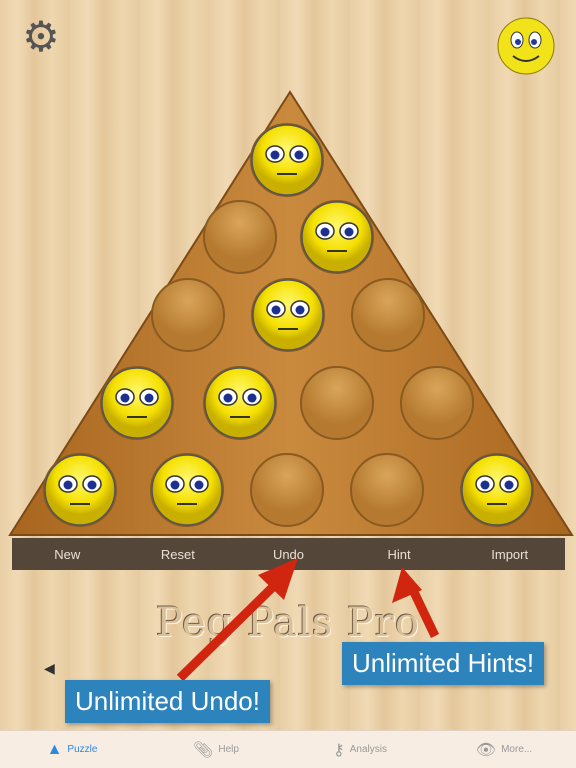 The width and height of the screenshot is (576, 768). What do you see at coordinates (360, 749) in the screenshot?
I see `tab-analysis: ⚷ Analysis` at bounding box center [360, 749].